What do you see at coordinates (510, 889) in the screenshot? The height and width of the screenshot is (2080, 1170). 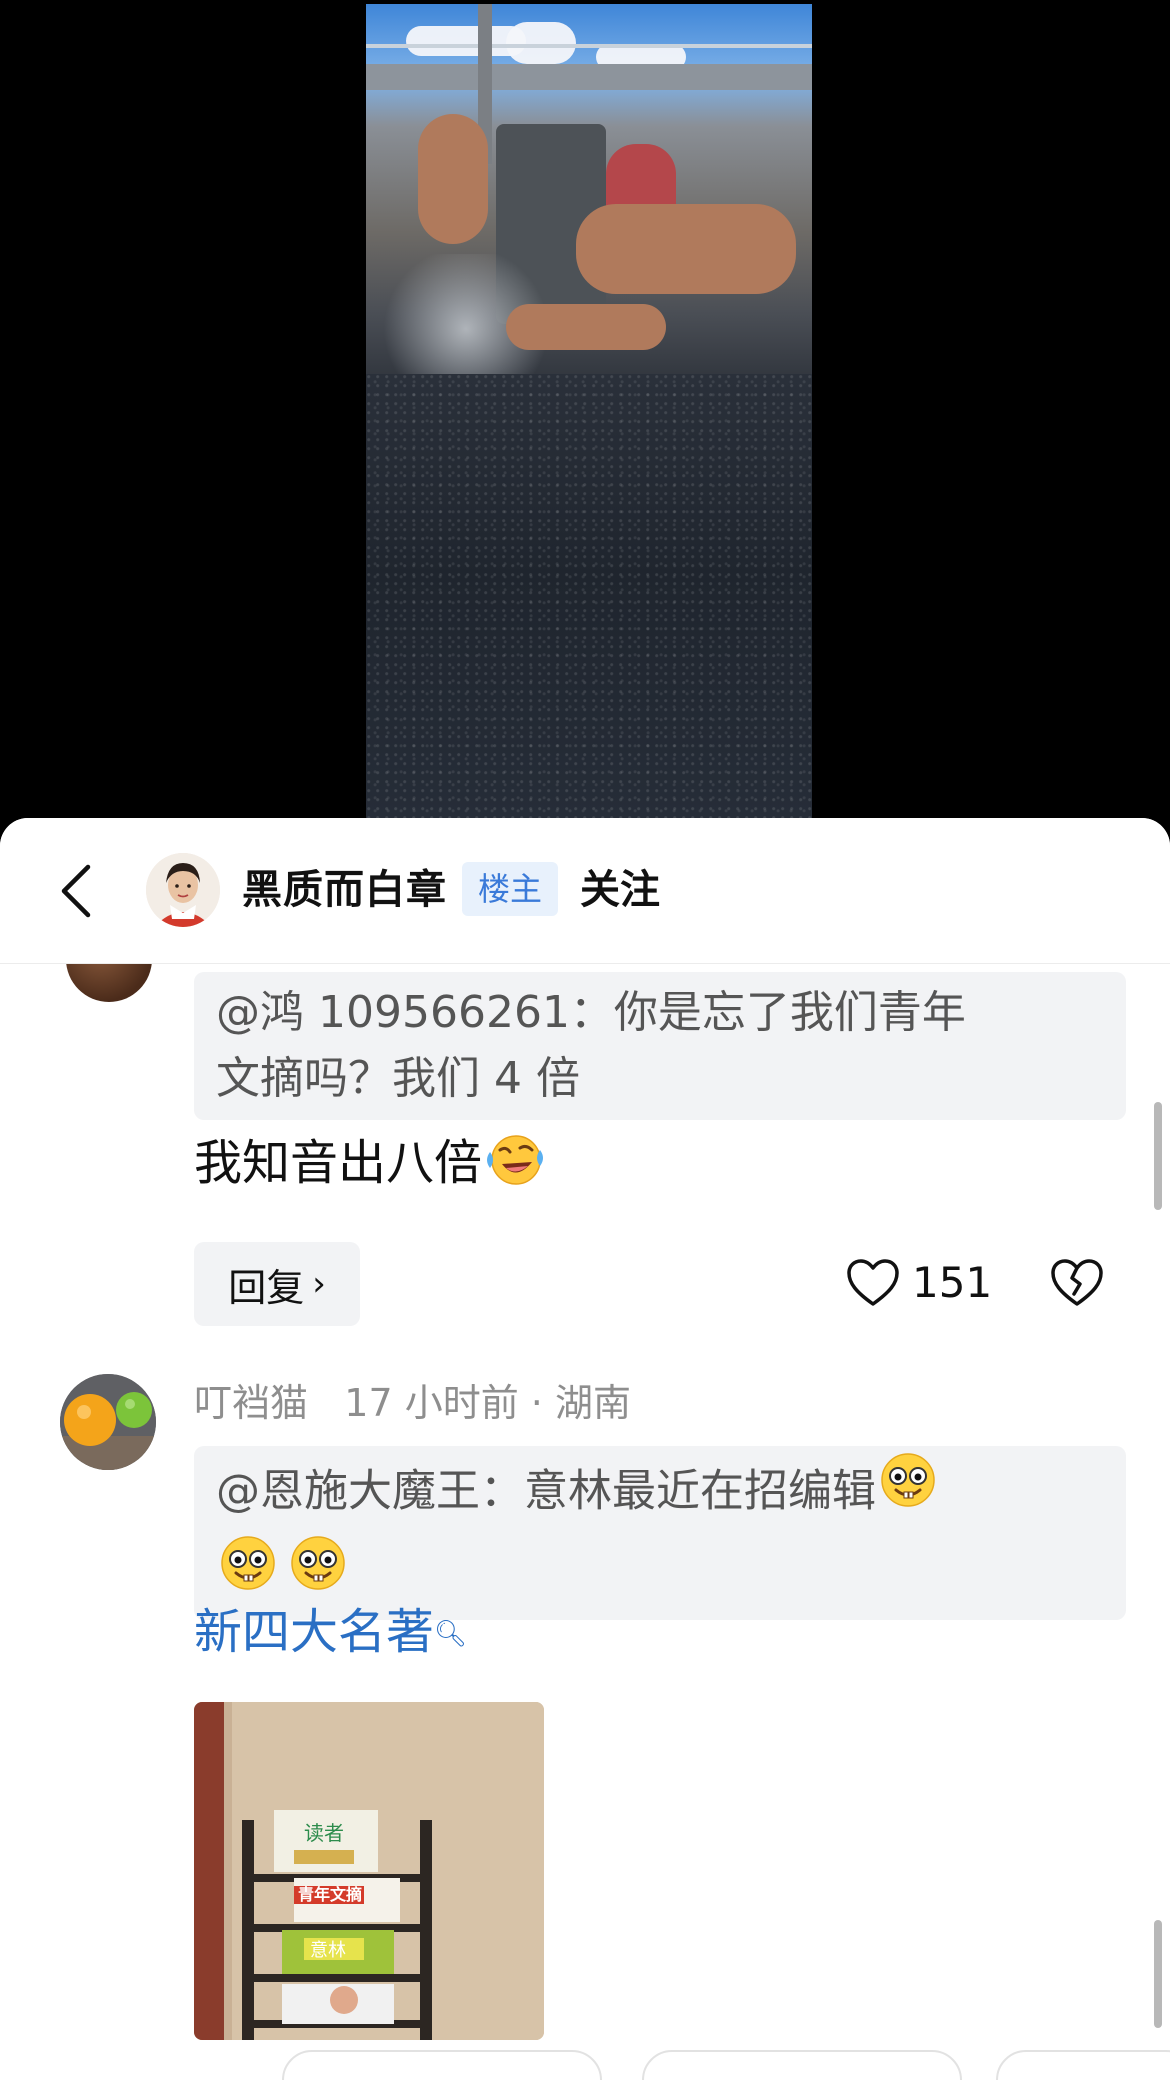 I see `original-poster-badge: 楼主` at bounding box center [510, 889].